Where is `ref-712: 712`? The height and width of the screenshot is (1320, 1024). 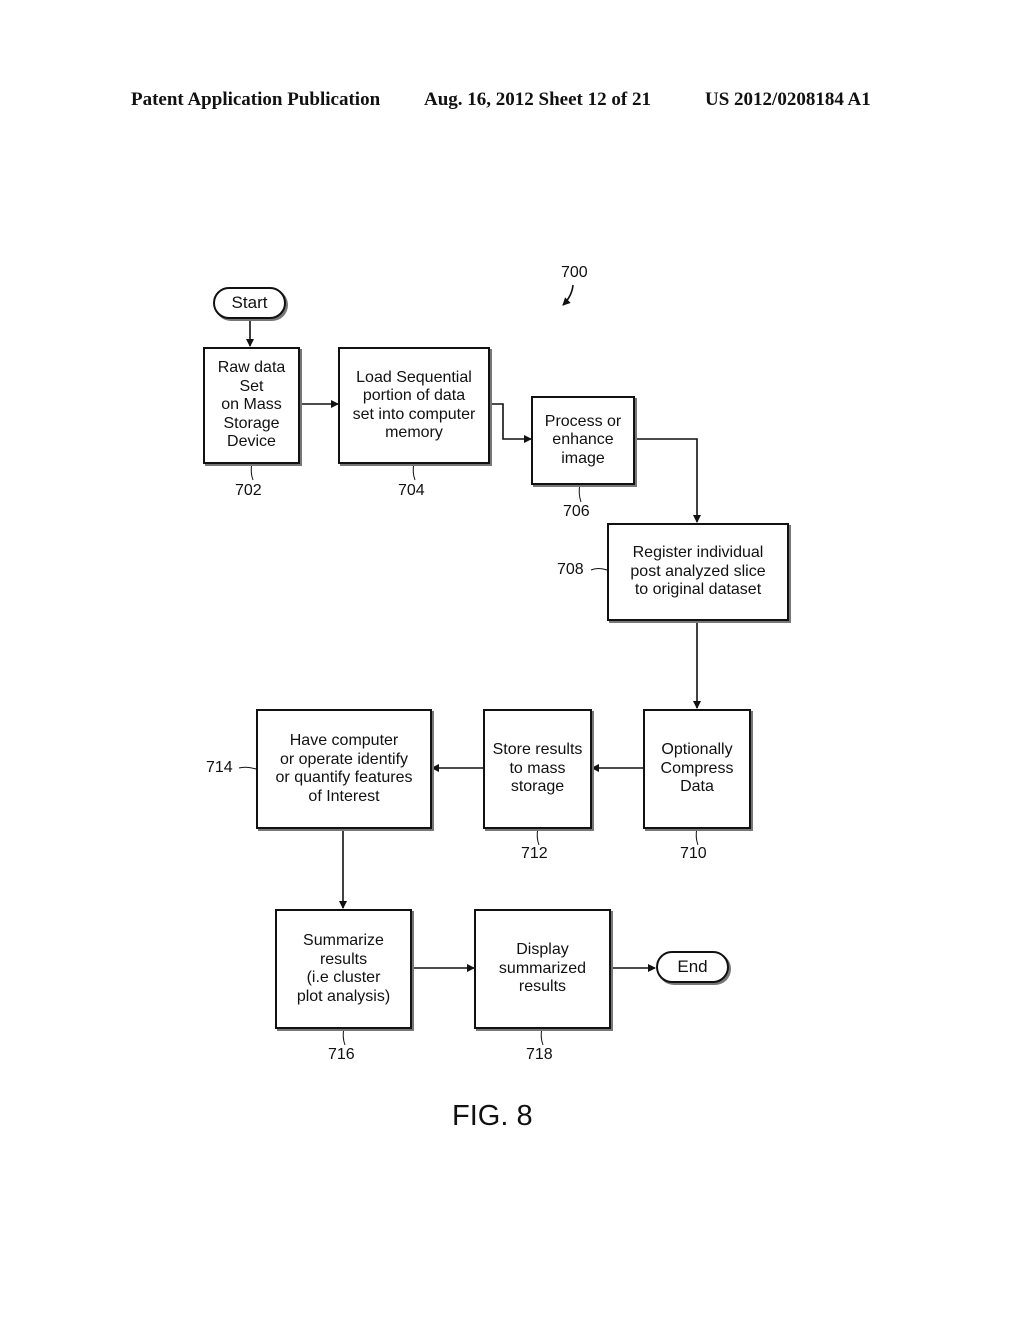 ref-712: 712 is located at coordinates (534, 853).